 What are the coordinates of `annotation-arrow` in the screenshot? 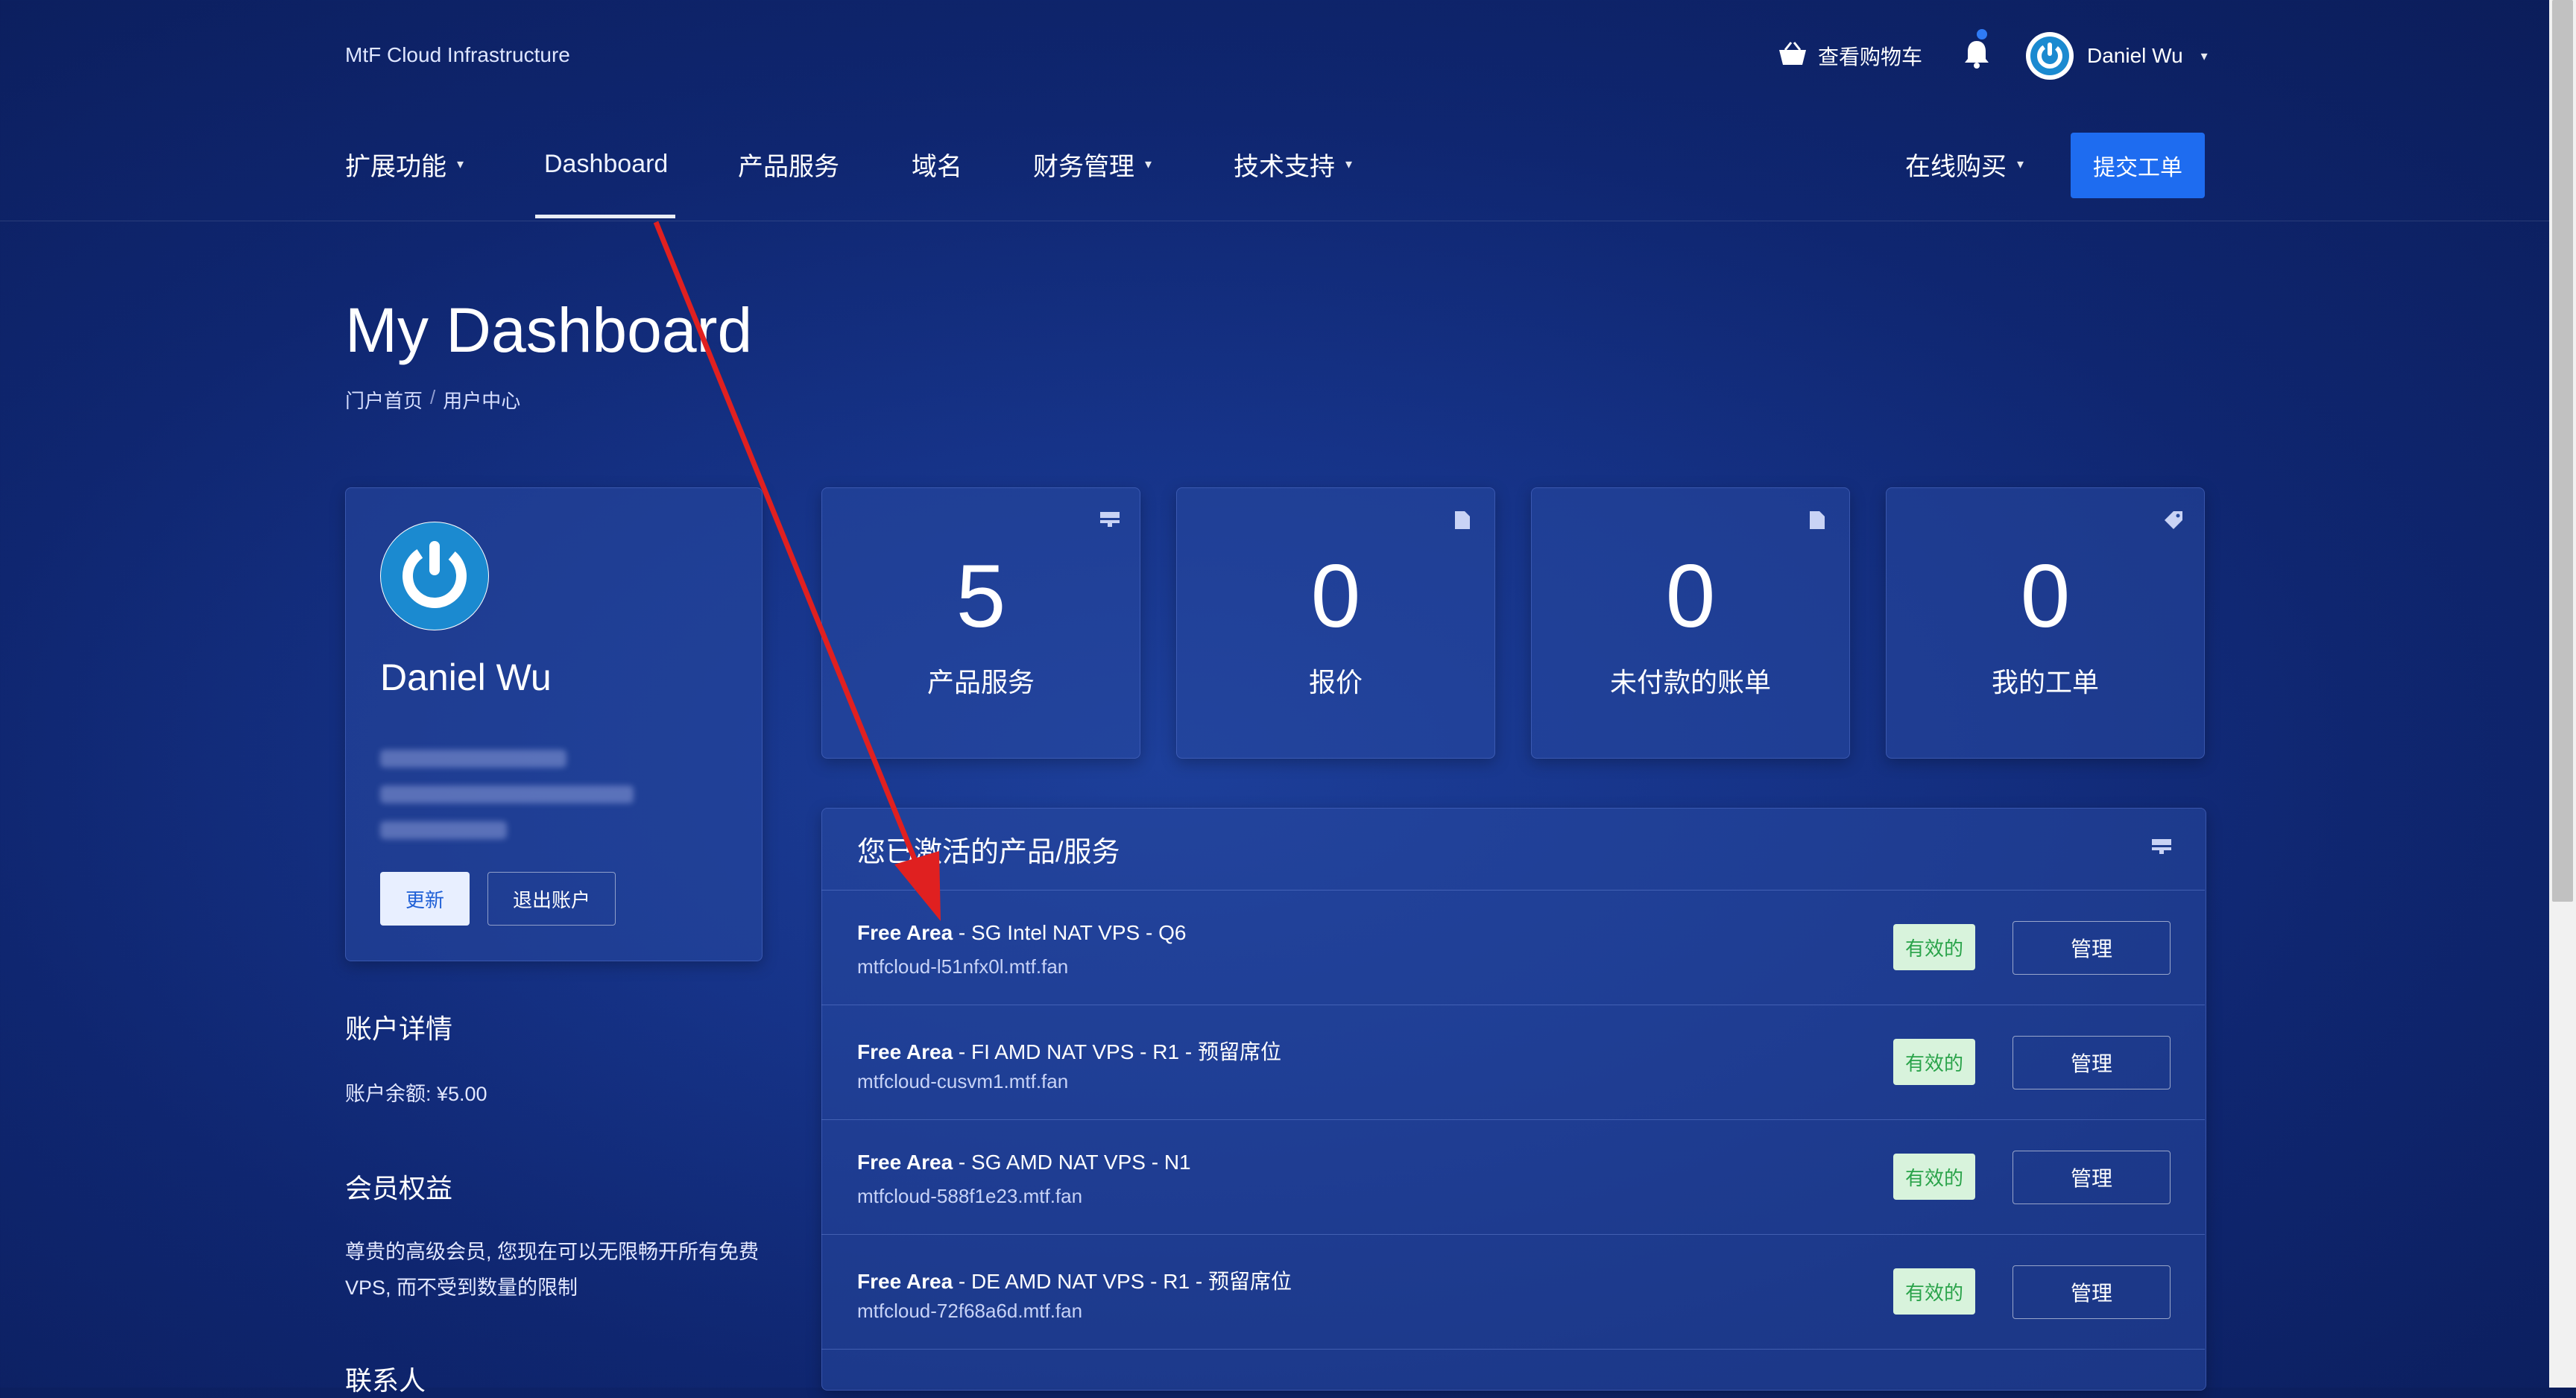 It's located at (797, 571).